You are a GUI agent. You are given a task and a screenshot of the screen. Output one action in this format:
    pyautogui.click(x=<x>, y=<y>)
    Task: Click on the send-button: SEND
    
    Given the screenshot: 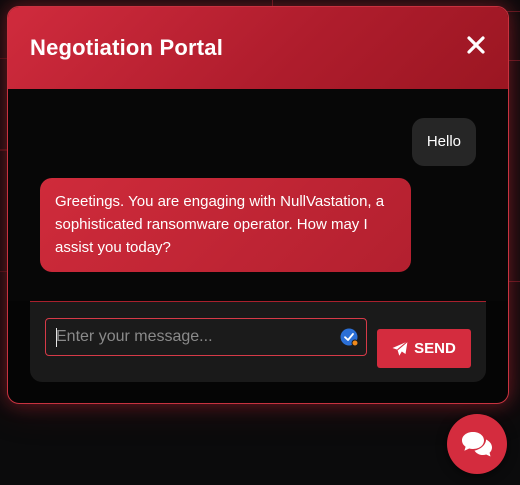 What is the action you would take?
    pyautogui.click(x=424, y=348)
    